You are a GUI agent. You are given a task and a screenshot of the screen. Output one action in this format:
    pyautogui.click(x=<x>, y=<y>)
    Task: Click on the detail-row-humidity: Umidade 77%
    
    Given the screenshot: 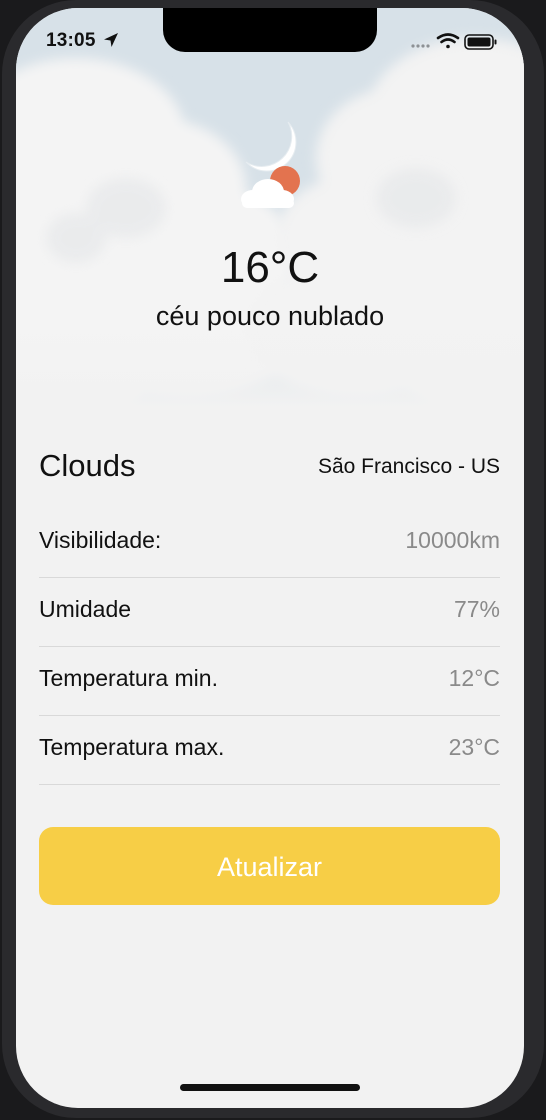 What is the action you would take?
    pyautogui.click(x=269, y=612)
    